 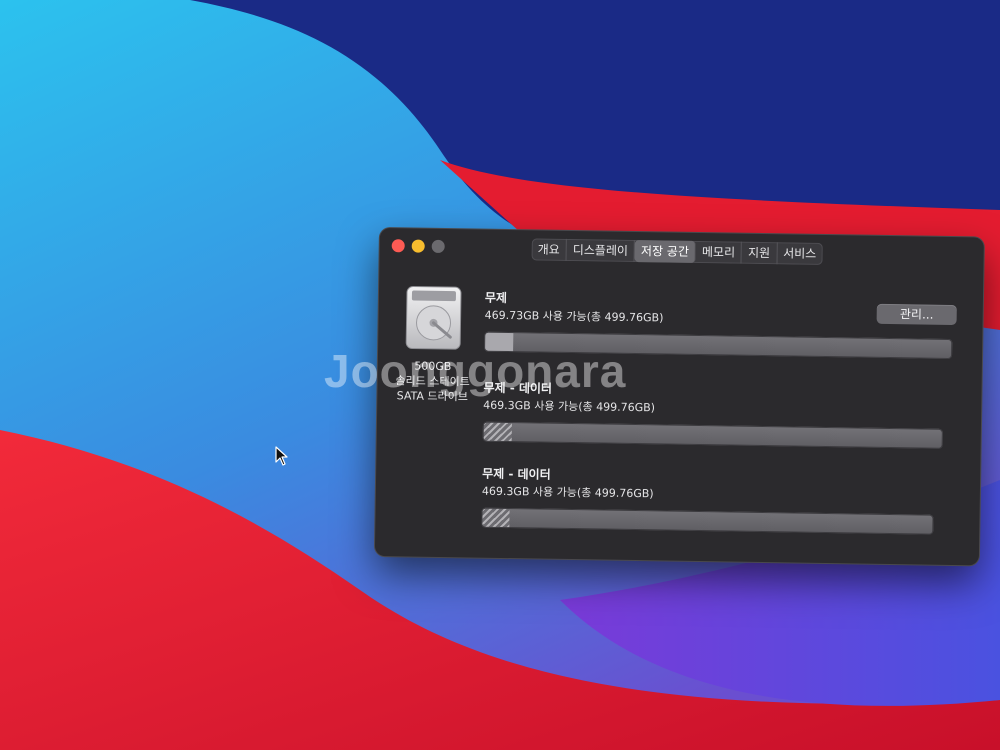 I want to click on tab-bar: 개요 디스플레이 저장 공간 메모리 지원 서비스, so click(x=677, y=251).